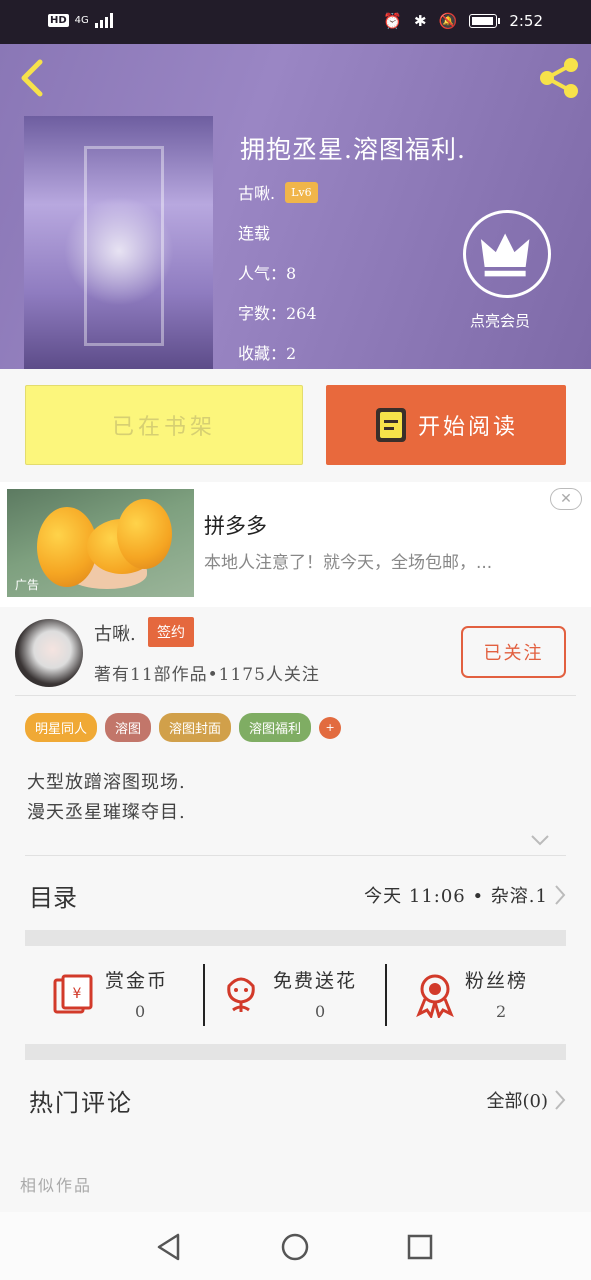 This screenshot has width=591, height=1280. What do you see at coordinates (106, 812) in the screenshot?
I see `synopsis-line: 漫天丞星璀璨夺目.` at bounding box center [106, 812].